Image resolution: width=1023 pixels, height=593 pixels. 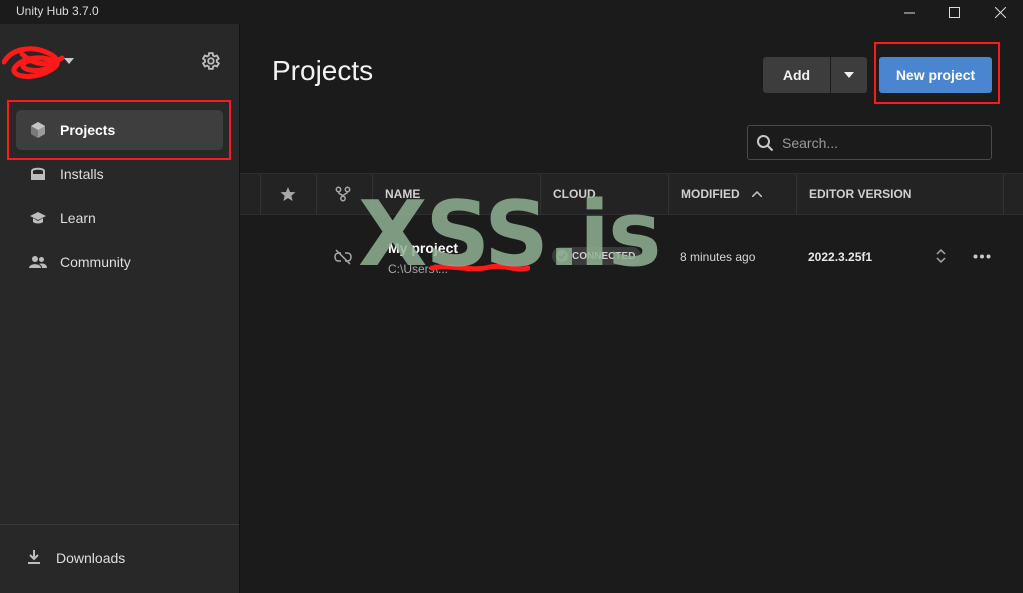 I want to click on cube-icon, so click(x=38, y=130).